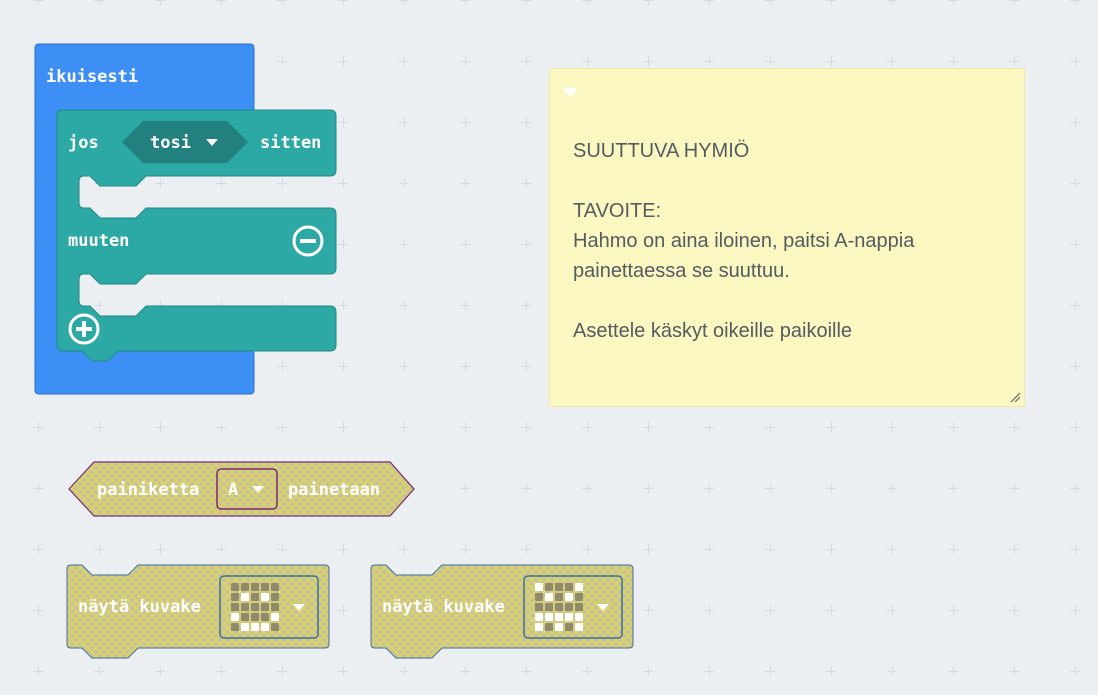 This screenshot has width=1098, height=695. I want to click on angry-face-icon, so click(559, 607).